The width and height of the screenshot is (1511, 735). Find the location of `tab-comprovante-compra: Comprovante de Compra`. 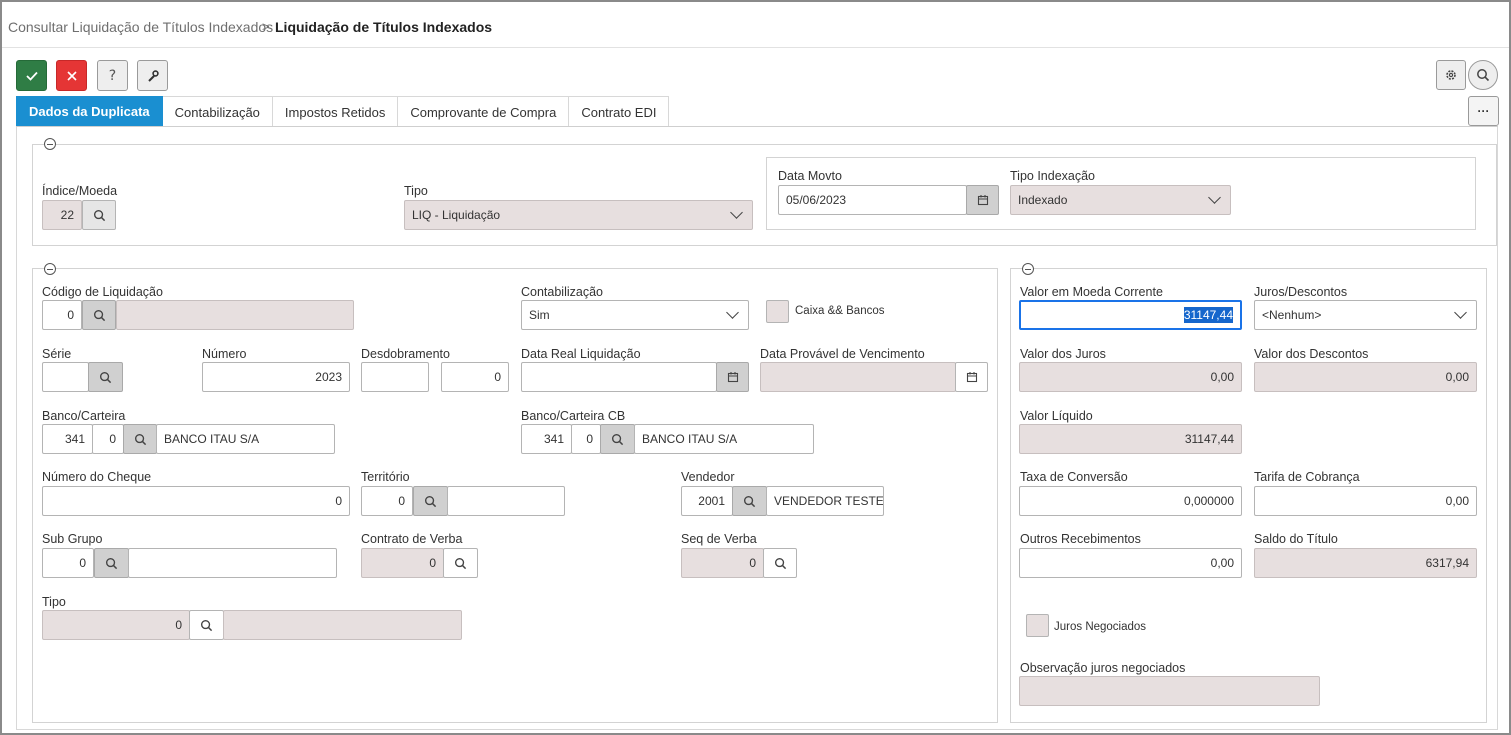

tab-comprovante-compra: Comprovante de Compra is located at coordinates (484, 111).